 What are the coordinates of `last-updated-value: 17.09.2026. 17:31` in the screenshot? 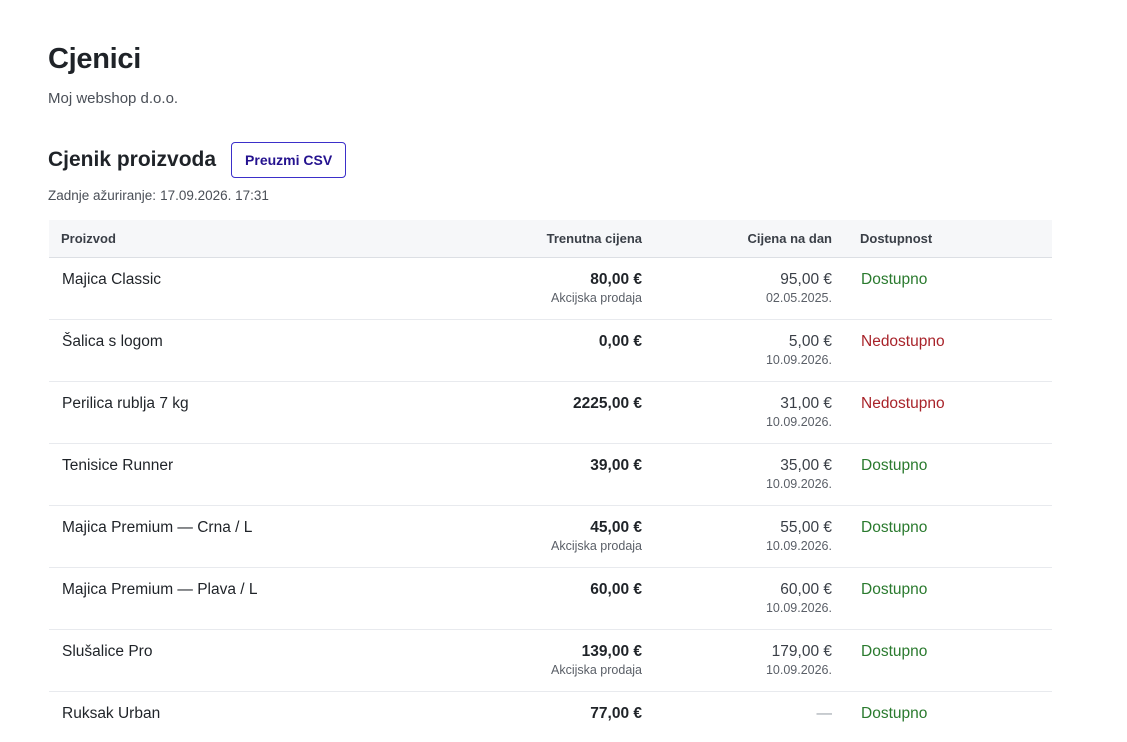 It's located at (214, 195).